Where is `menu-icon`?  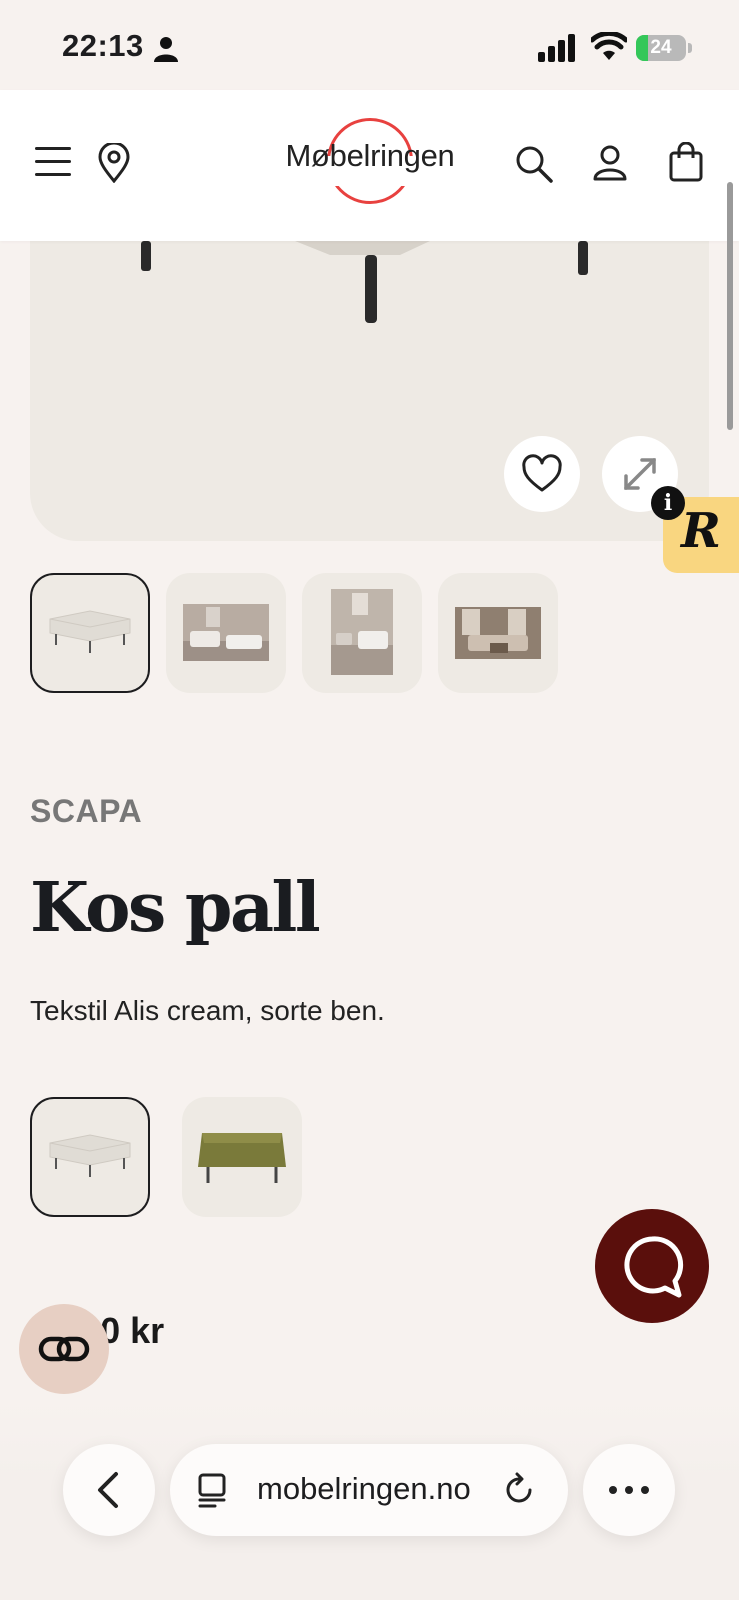
menu-icon is located at coordinates (53, 162).